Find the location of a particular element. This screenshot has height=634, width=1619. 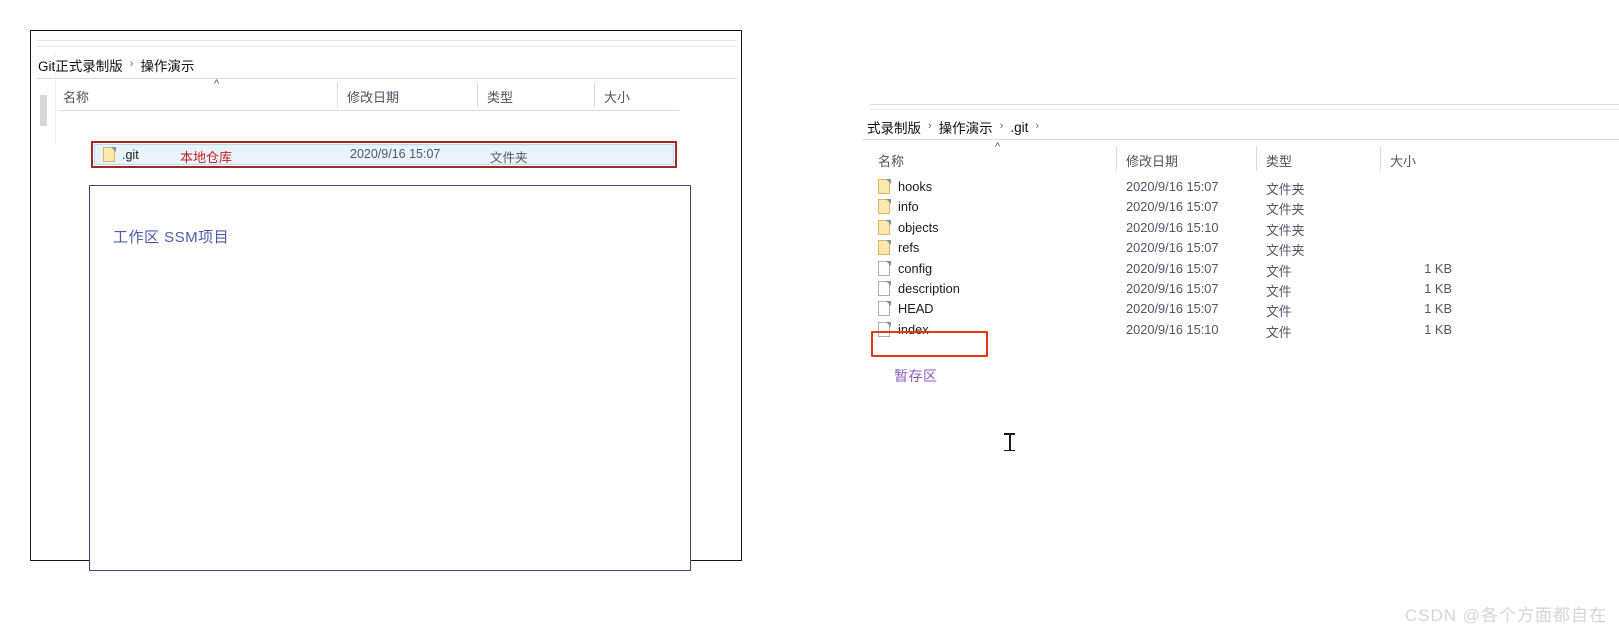

git-row-date: 2020/9/16 15:07 is located at coordinates (395, 154).